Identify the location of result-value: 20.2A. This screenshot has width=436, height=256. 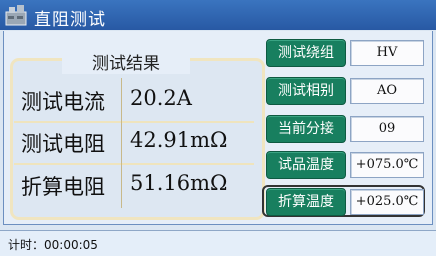
(161, 98).